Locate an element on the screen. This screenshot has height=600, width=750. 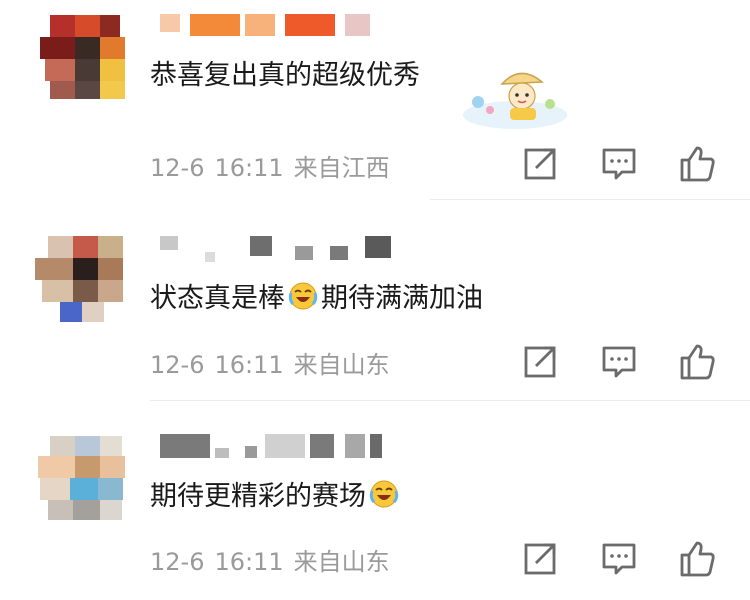
comment-location: 来自江西 is located at coordinates (341, 168).